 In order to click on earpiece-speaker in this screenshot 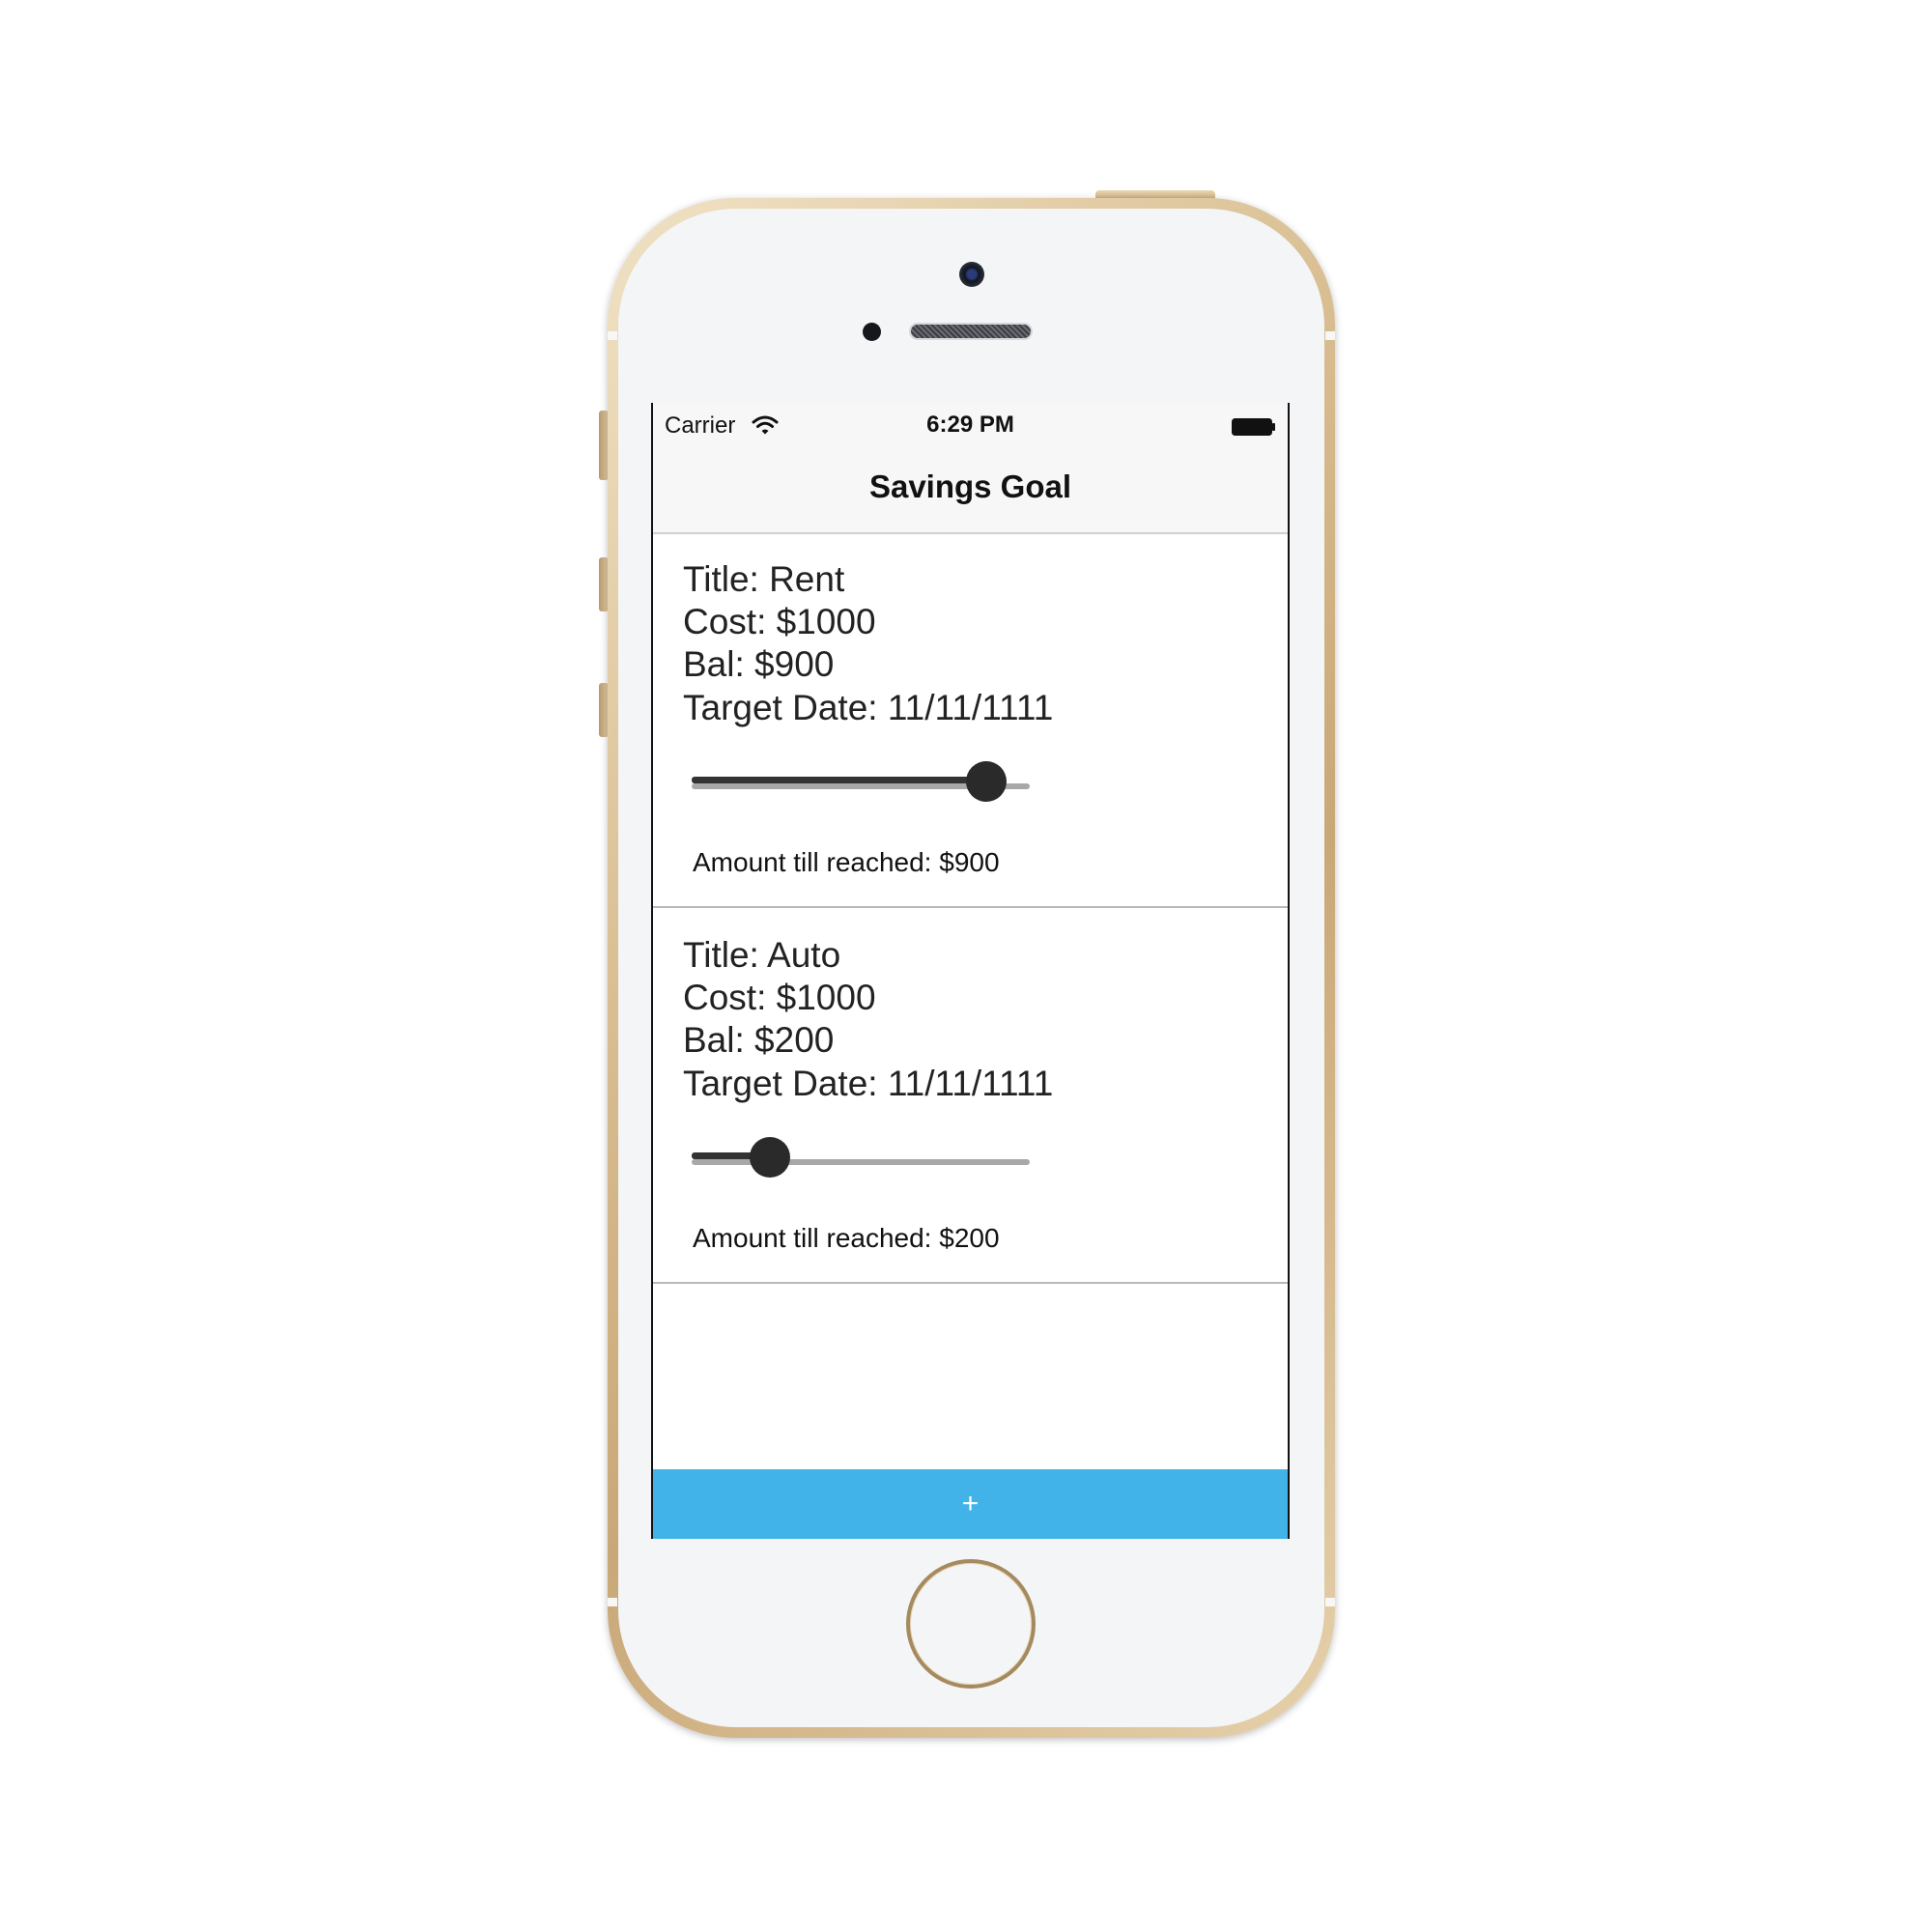, I will do `click(971, 331)`.